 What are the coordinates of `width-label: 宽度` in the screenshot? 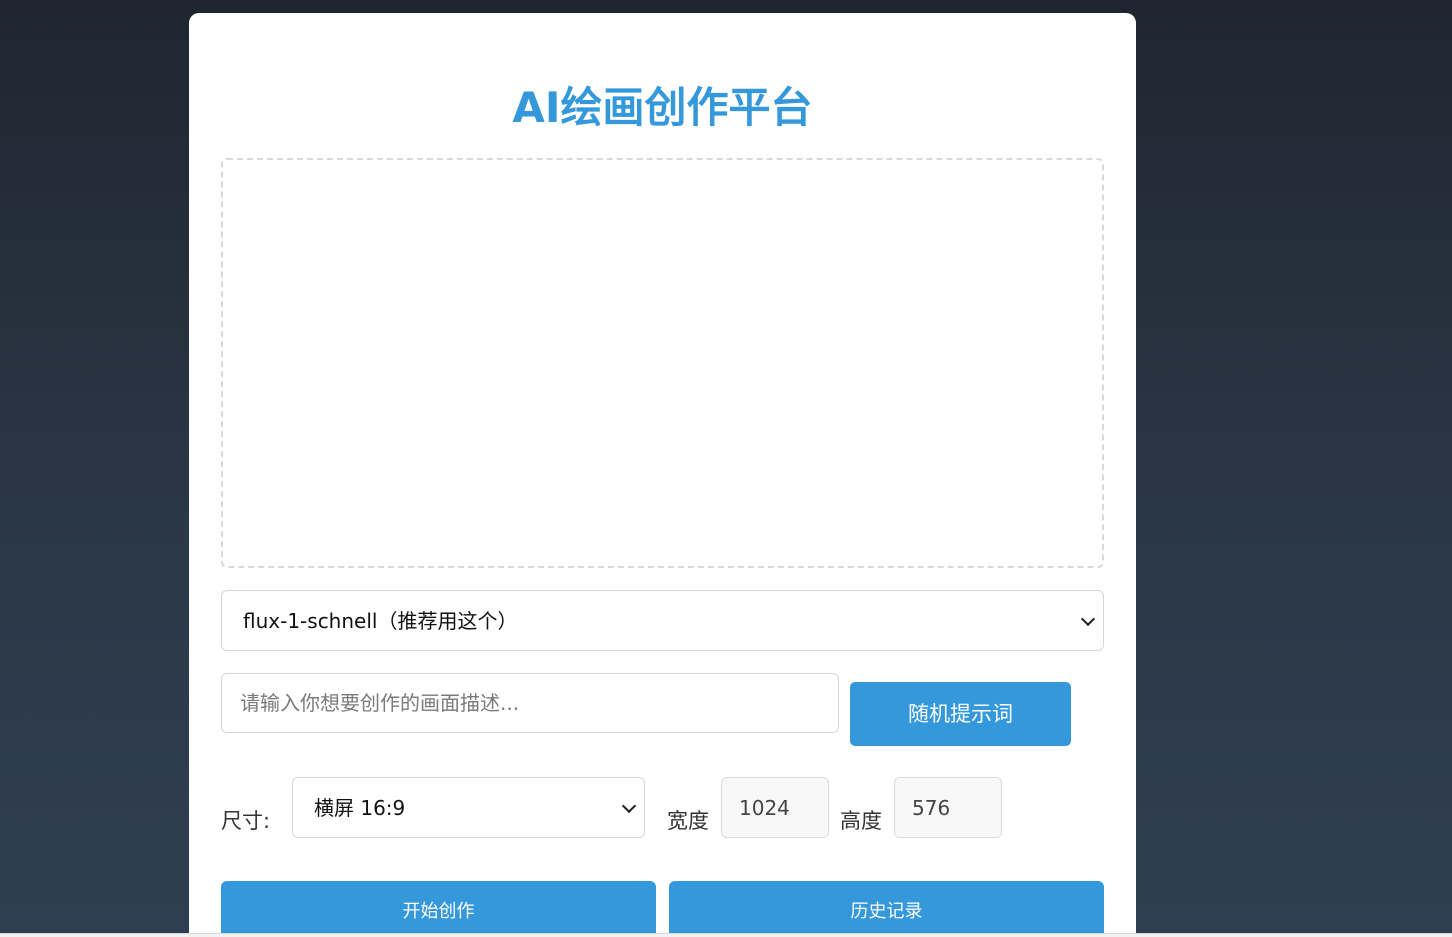 It's located at (688, 821).